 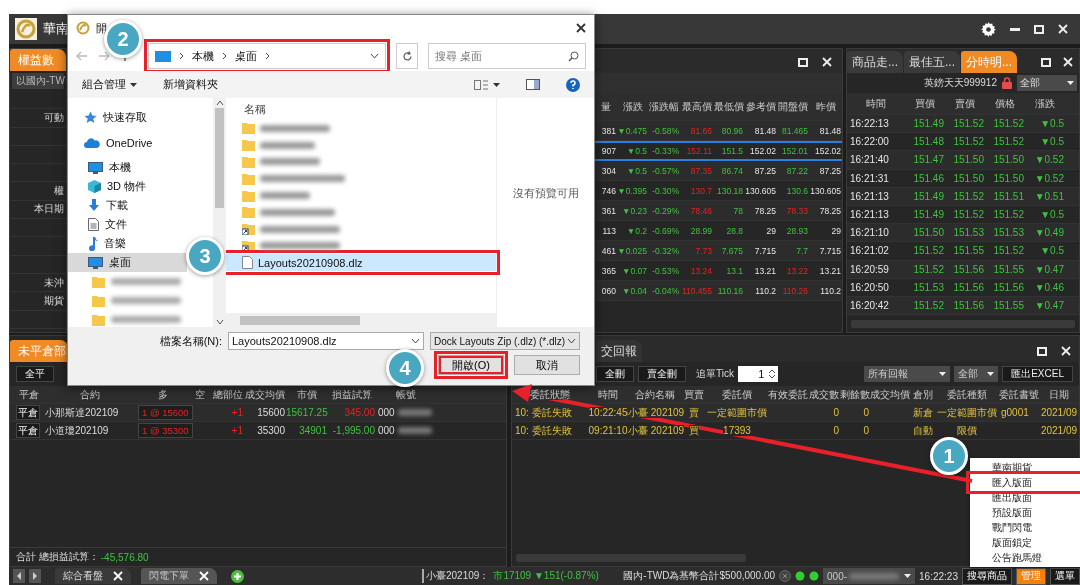 I want to click on star-icon, so click(x=90, y=117).